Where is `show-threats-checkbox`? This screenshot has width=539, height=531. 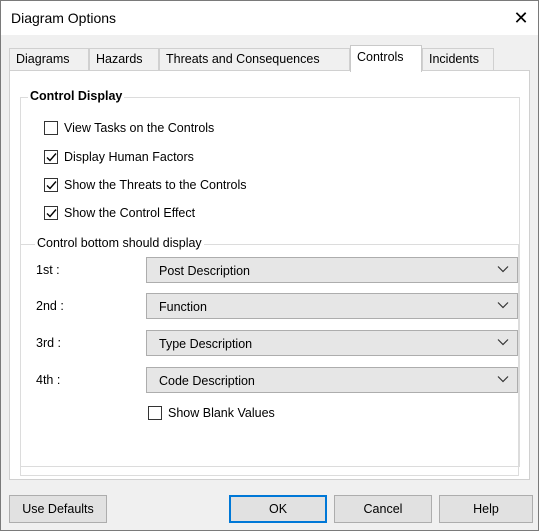 show-threats-checkbox is located at coordinates (51, 185).